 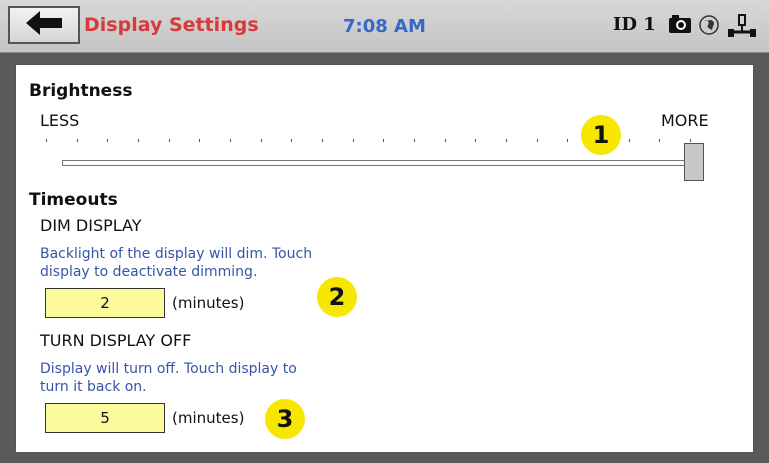 What do you see at coordinates (634, 24) in the screenshot?
I see `device-id: ID 1` at bounding box center [634, 24].